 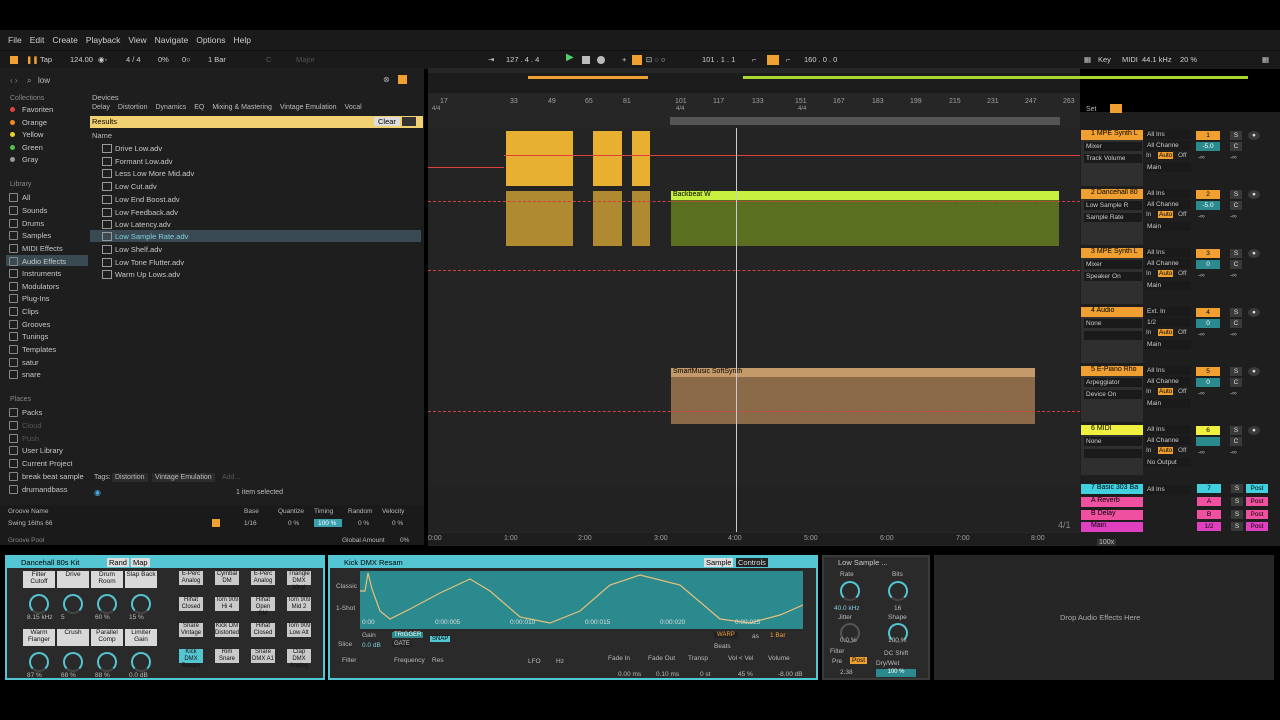 What do you see at coordinates (261, 148) in the screenshot?
I see `file-item: Drive Low.adv` at bounding box center [261, 148].